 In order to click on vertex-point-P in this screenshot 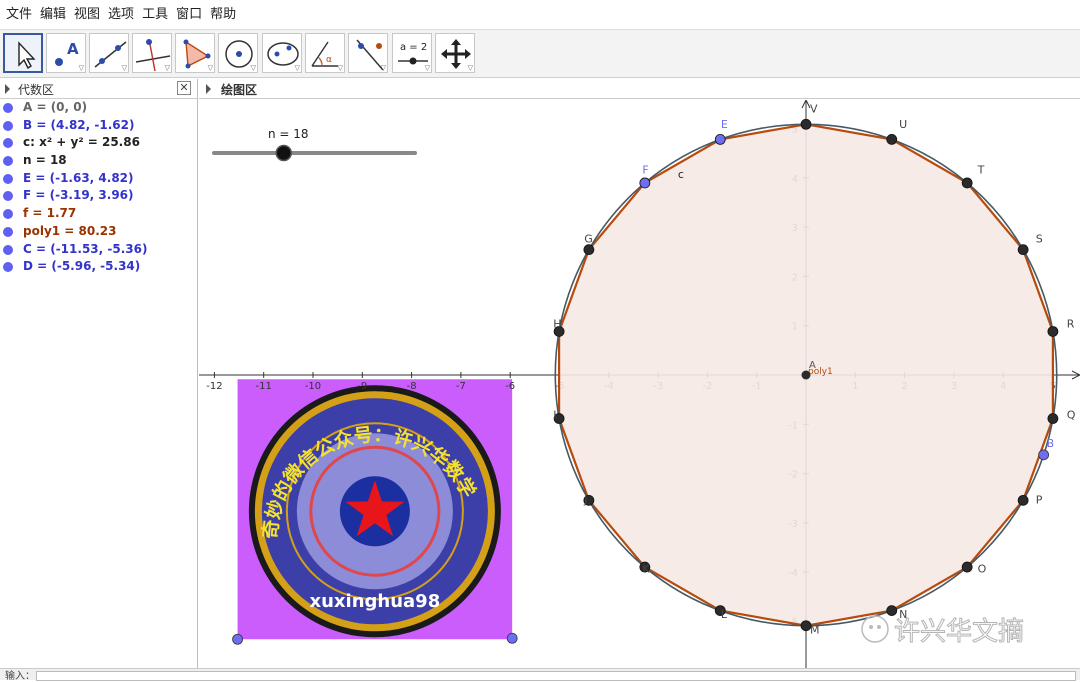, I will do `click(1023, 500)`.